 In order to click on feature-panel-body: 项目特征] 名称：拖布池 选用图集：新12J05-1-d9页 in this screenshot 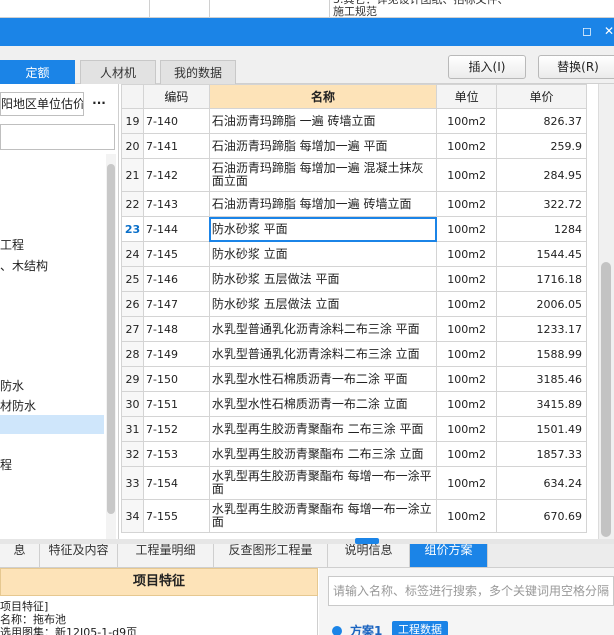, I will do `click(159, 615)`.